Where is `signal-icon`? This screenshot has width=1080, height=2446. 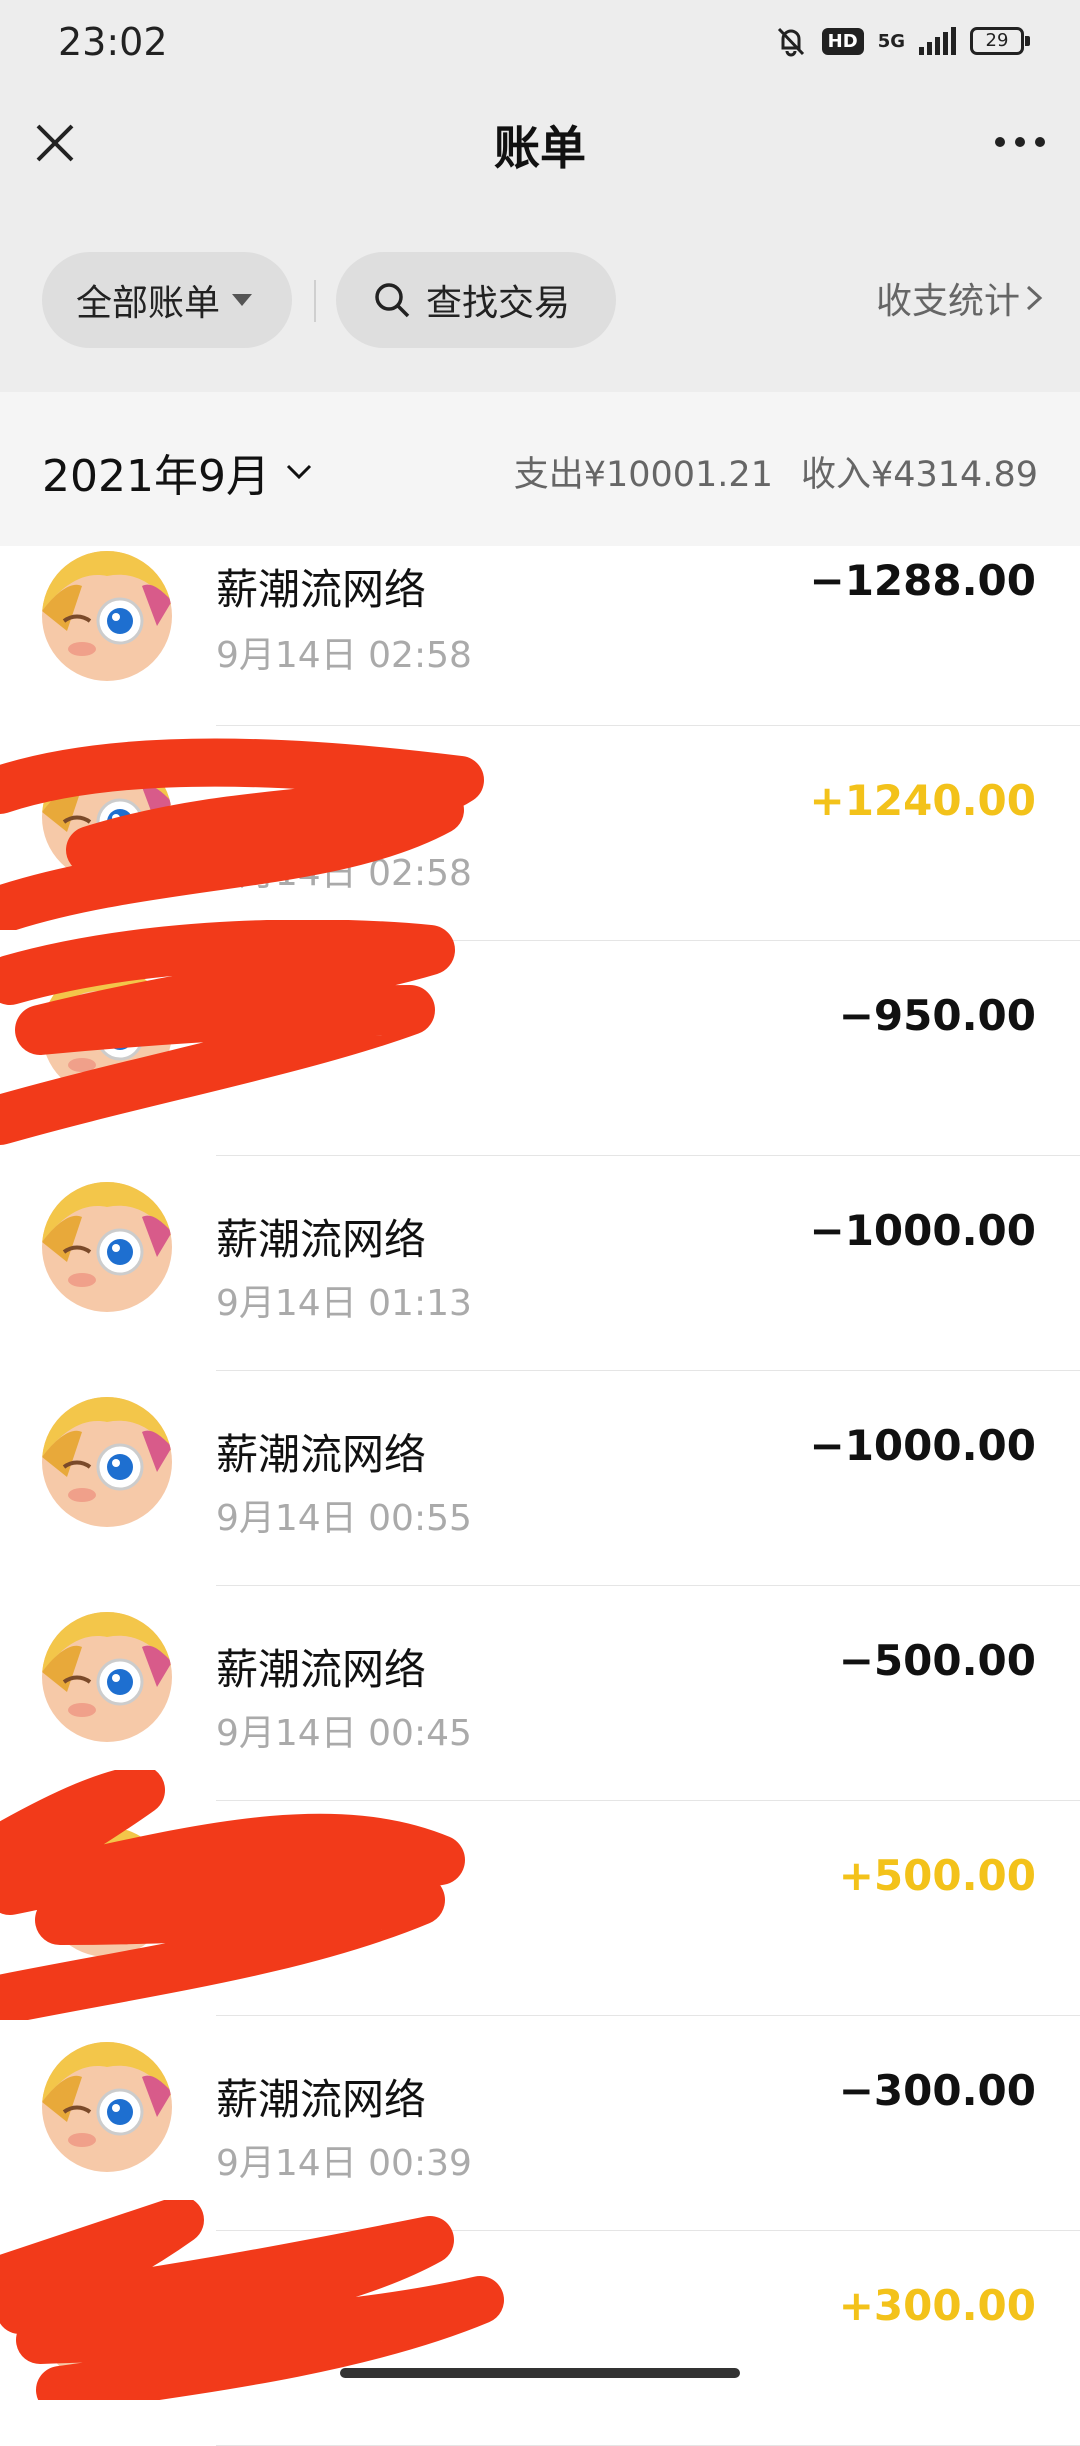 signal-icon is located at coordinates (937, 41).